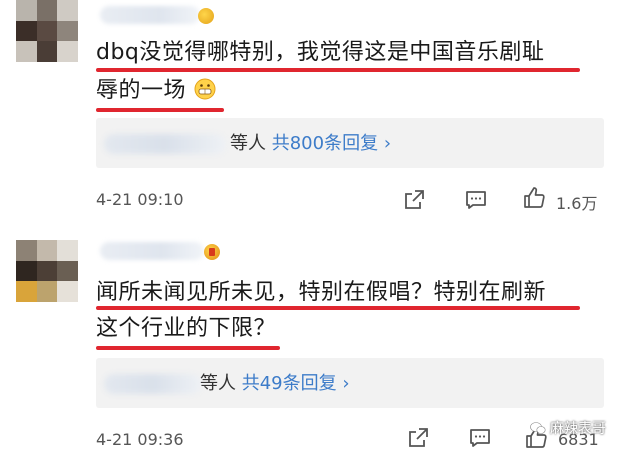  What do you see at coordinates (577, 203) in the screenshot?
I see `like-count: 1.6万` at bounding box center [577, 203].